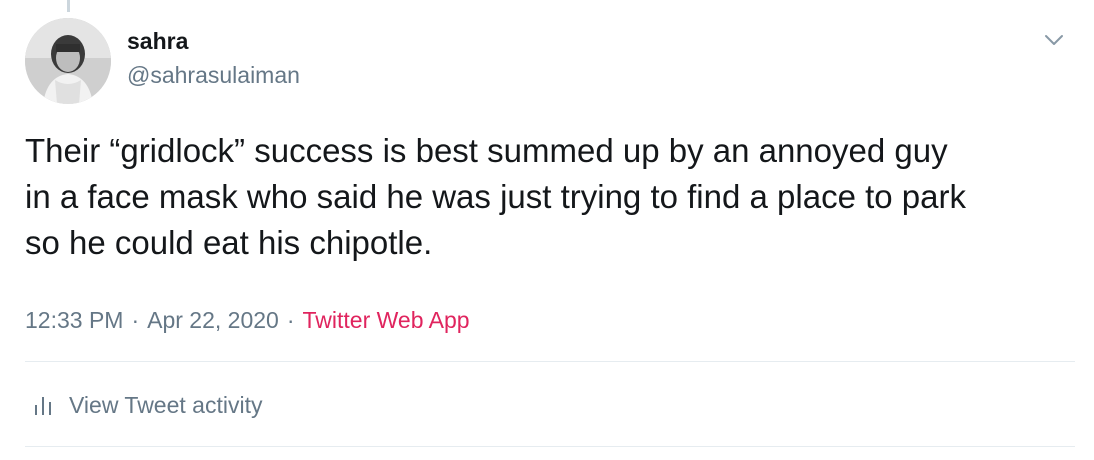 The width and height of the screenshot is (1094, 460). I want to click on view-tweet-activity-button: View Tweet activity, so click(147, 405).